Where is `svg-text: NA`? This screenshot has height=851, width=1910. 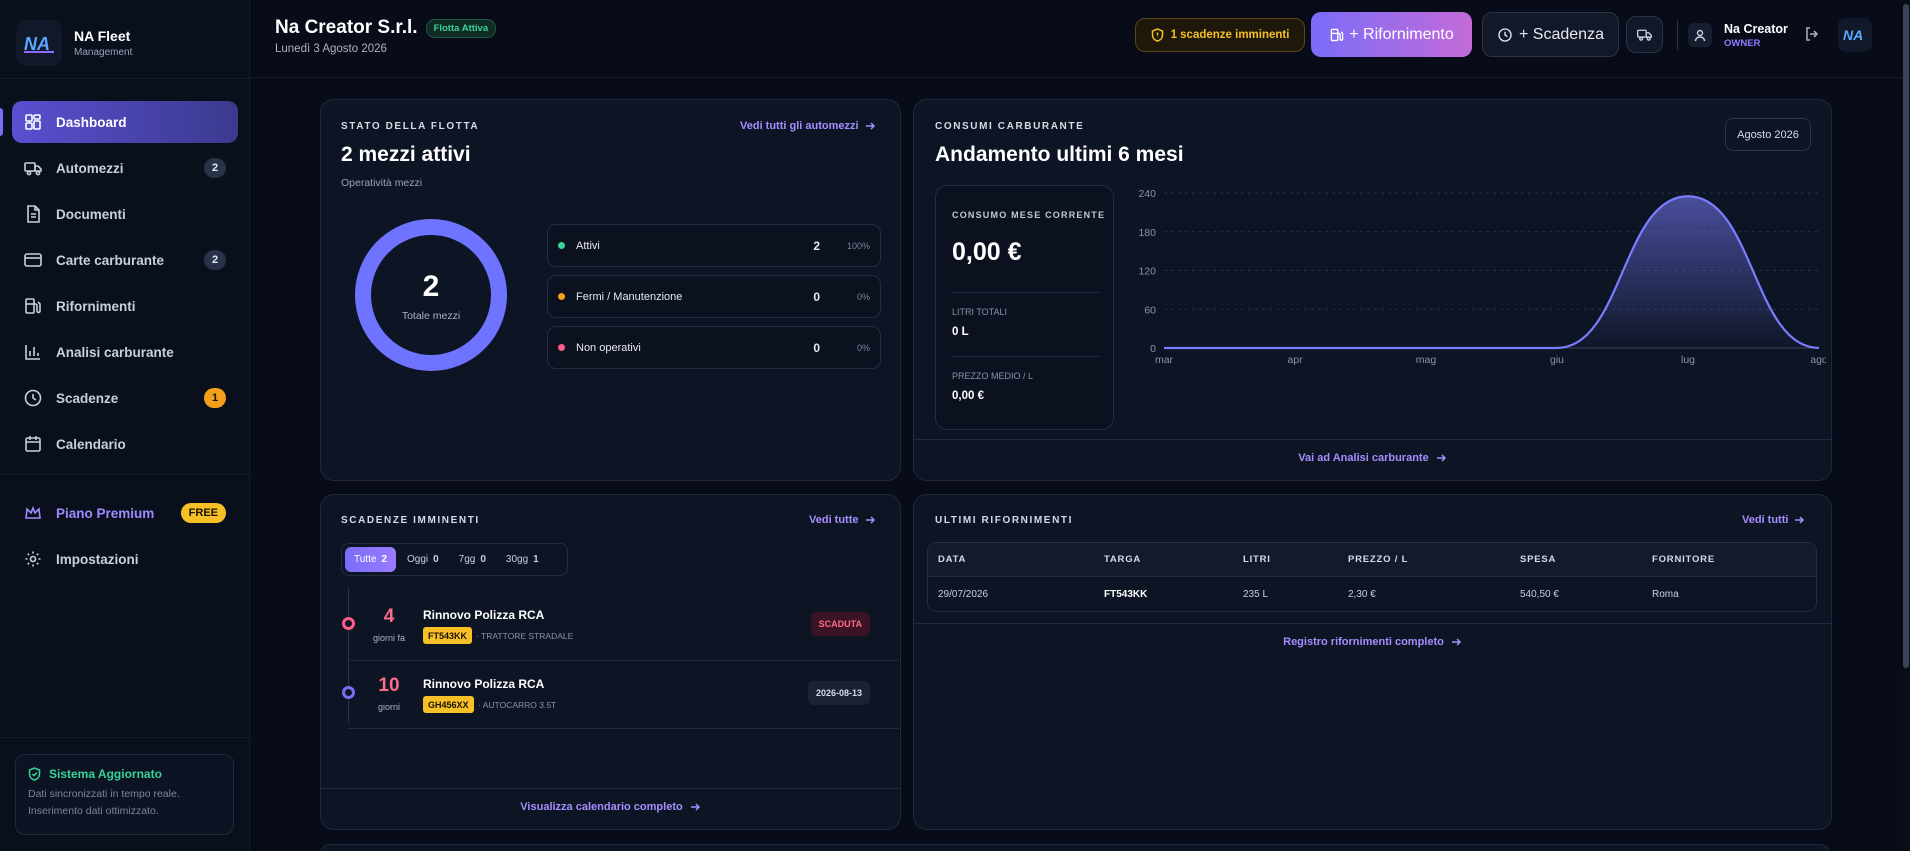 svg-text: NA is located at coordinates (1853, 35).